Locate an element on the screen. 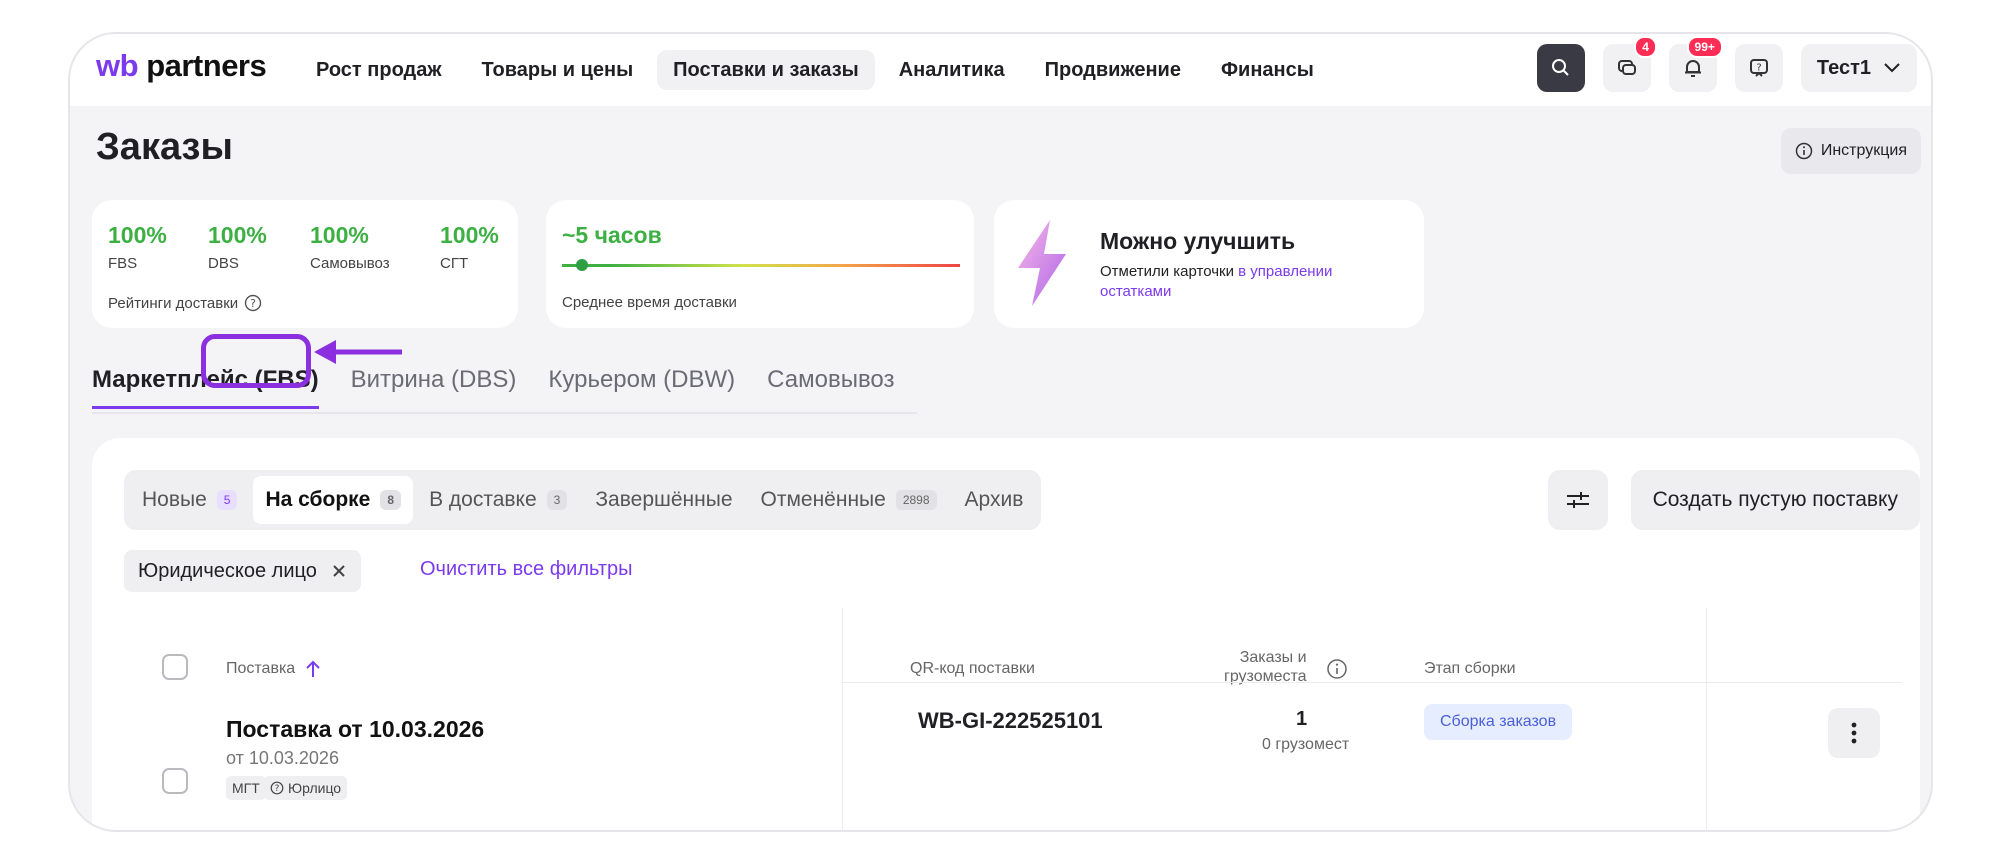  chat-badge: 4 is located at coordinates (1645, 47).